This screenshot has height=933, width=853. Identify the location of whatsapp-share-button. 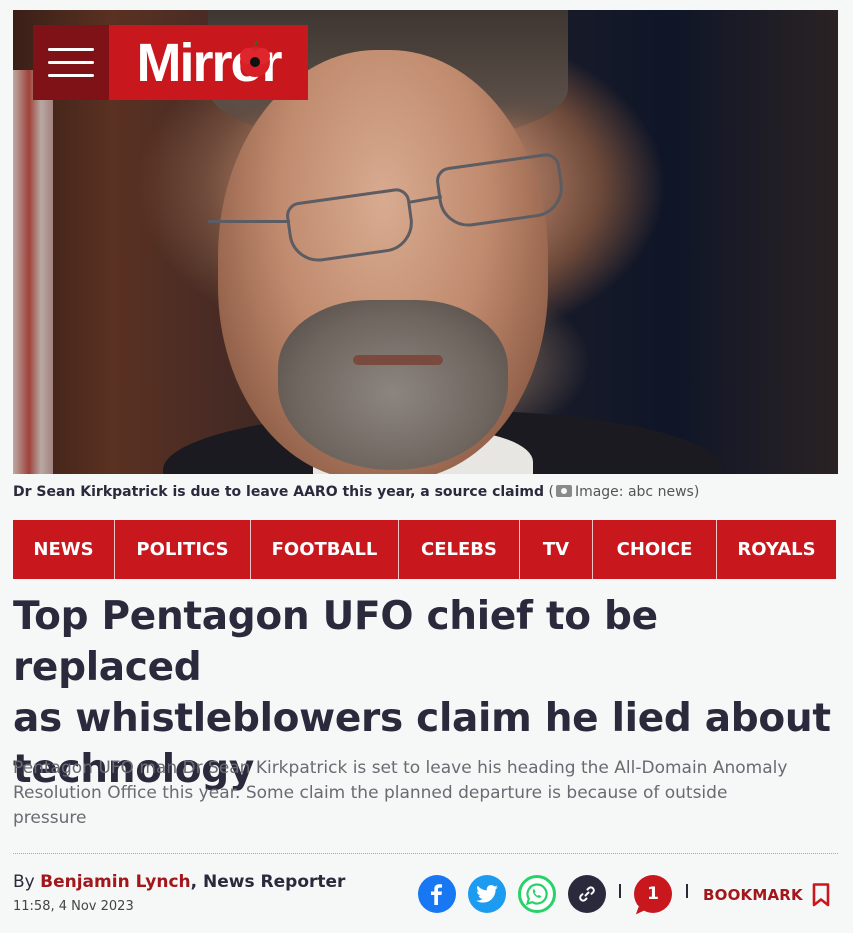
(537, 894).